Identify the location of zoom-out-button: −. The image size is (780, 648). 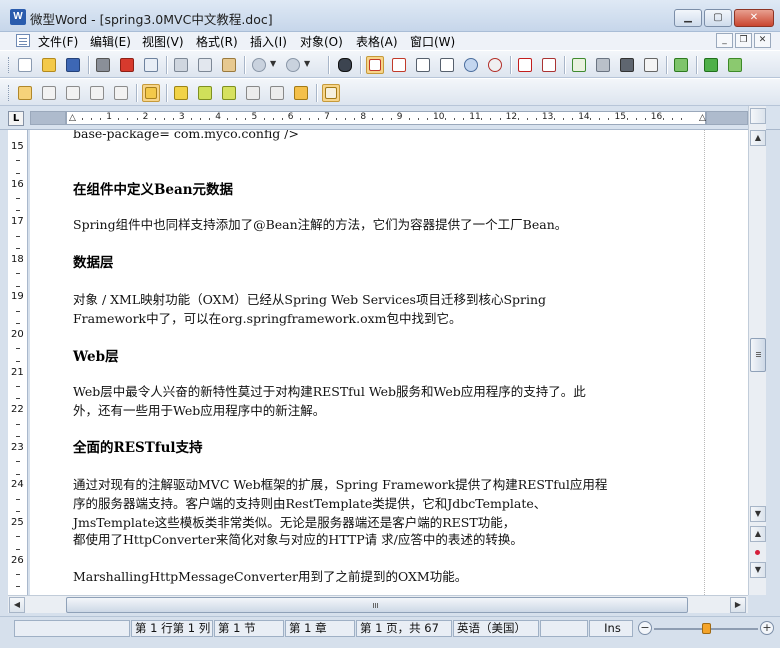
(645, 628).